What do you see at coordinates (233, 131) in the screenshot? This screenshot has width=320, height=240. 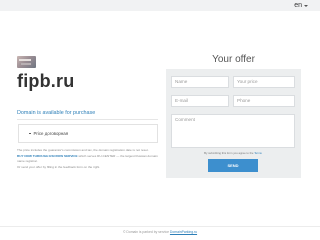 I see `comment-field: Comment` at bounding box center [233, 131].